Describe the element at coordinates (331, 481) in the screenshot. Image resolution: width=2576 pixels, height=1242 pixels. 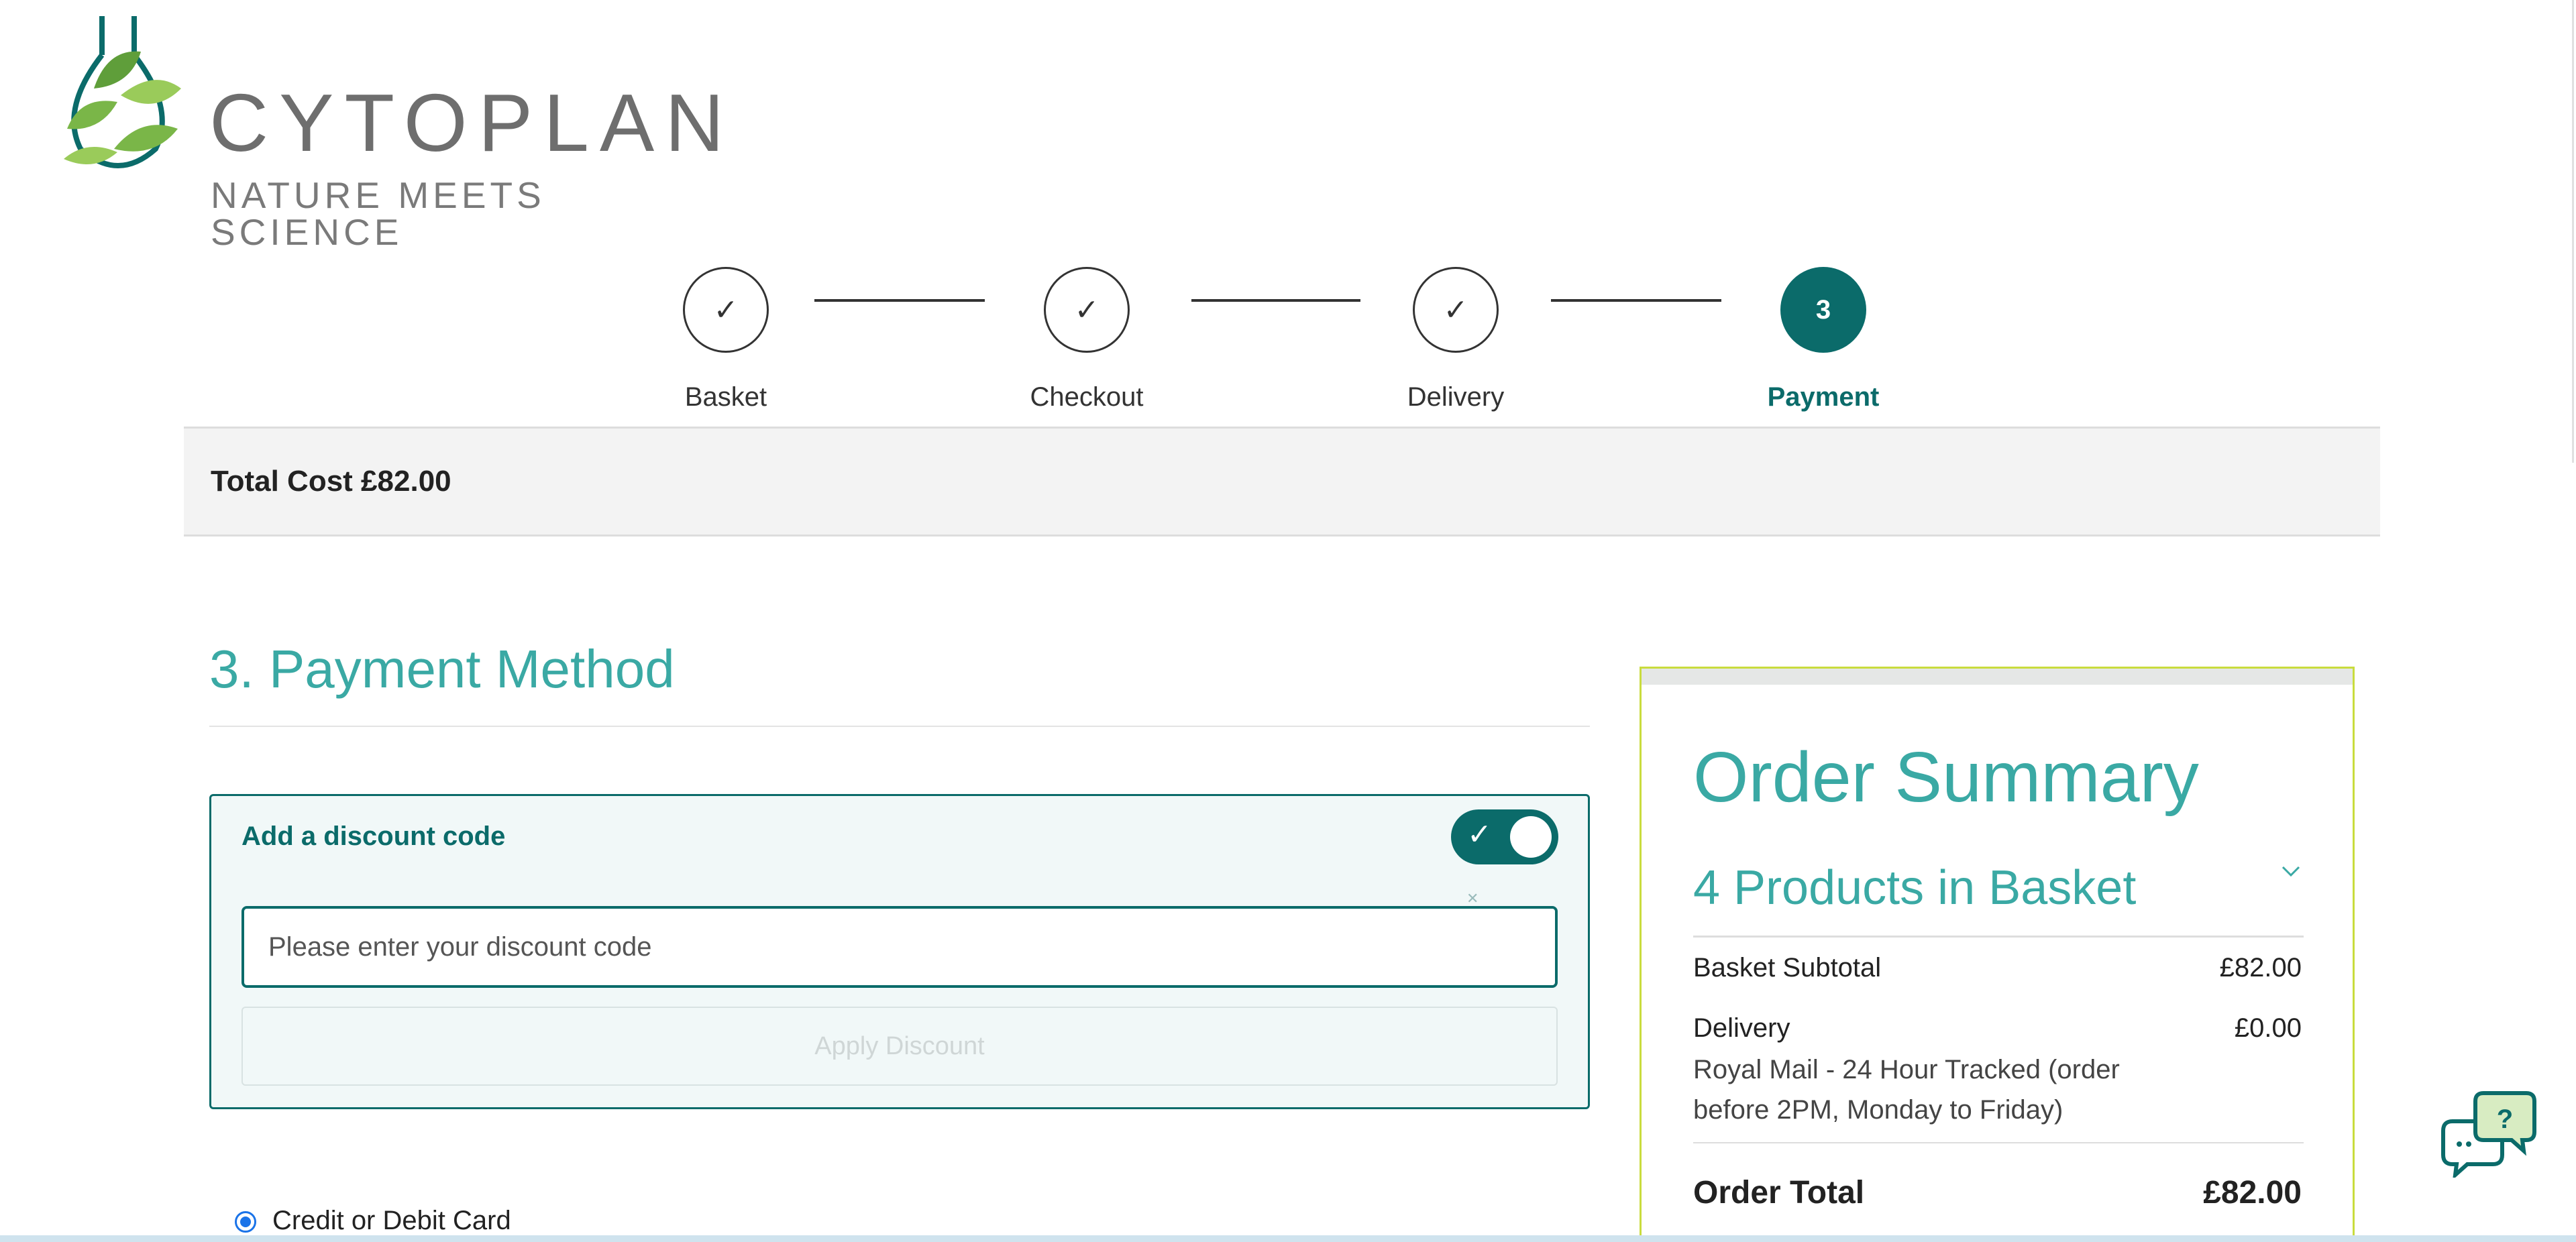
I see `total-cost-text: Total Cost £82.00` at that location.